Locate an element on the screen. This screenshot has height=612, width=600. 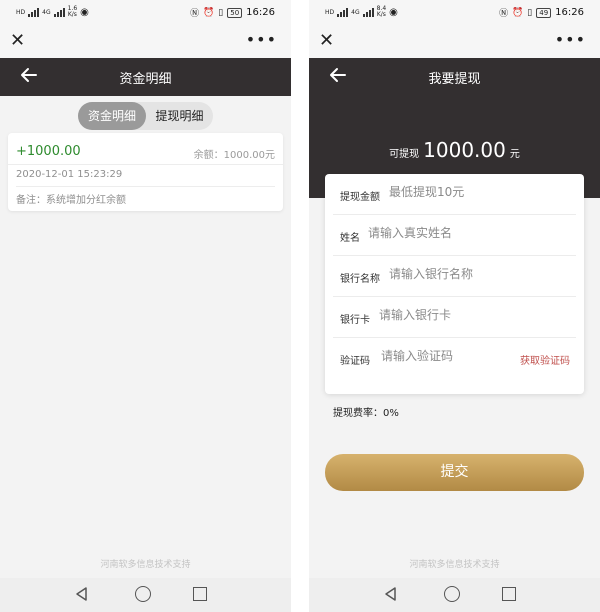
record-balance: 余额：1000.00元 is located at coordinates (234, 155).